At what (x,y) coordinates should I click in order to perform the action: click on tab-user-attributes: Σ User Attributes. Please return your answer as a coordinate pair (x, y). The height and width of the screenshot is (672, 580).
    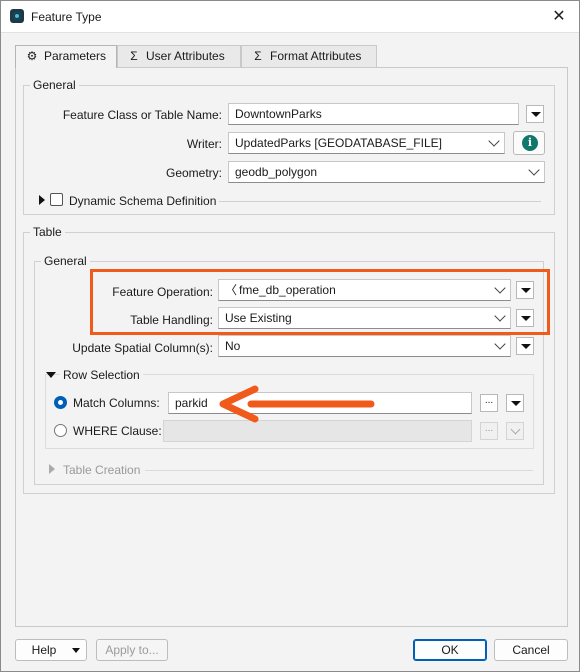
    Looking at the image, I should click on (179, 56).